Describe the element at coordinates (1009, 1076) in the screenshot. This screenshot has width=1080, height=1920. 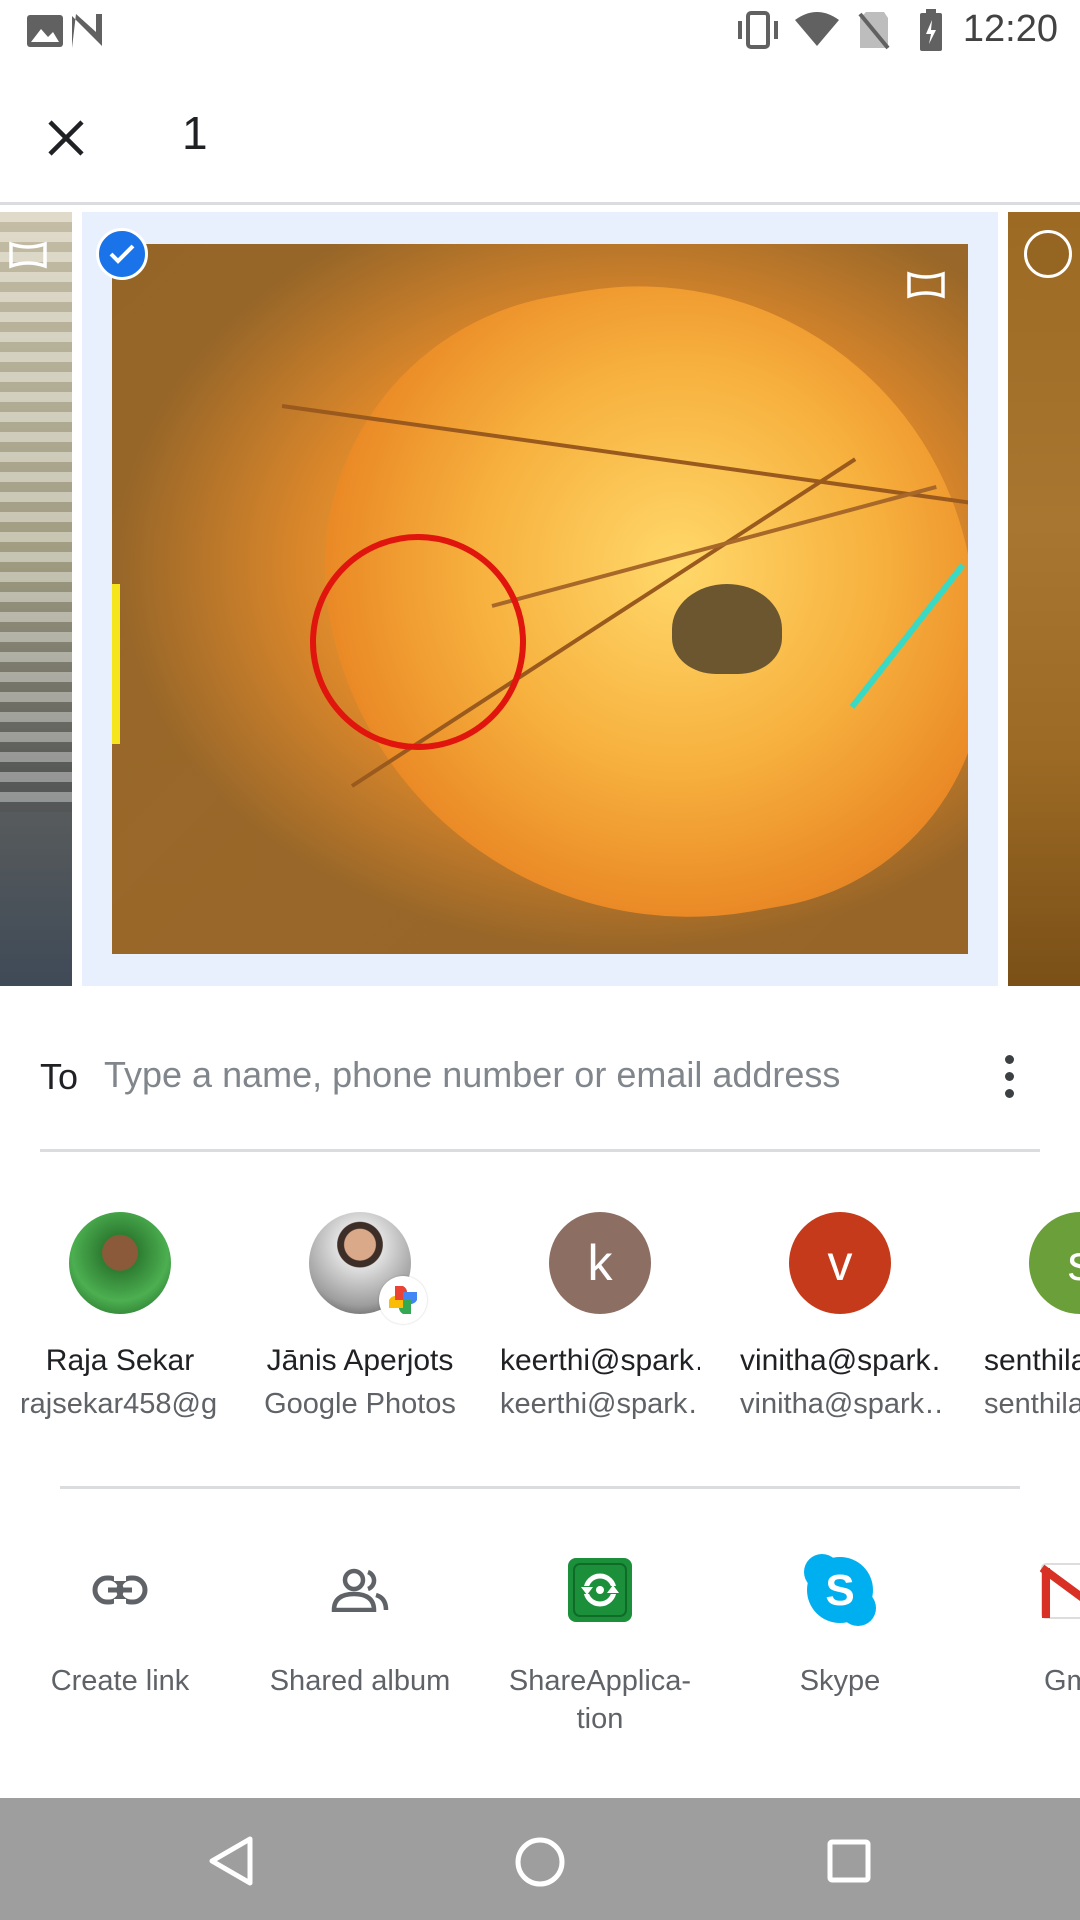
I see `more-options-button` at that location.